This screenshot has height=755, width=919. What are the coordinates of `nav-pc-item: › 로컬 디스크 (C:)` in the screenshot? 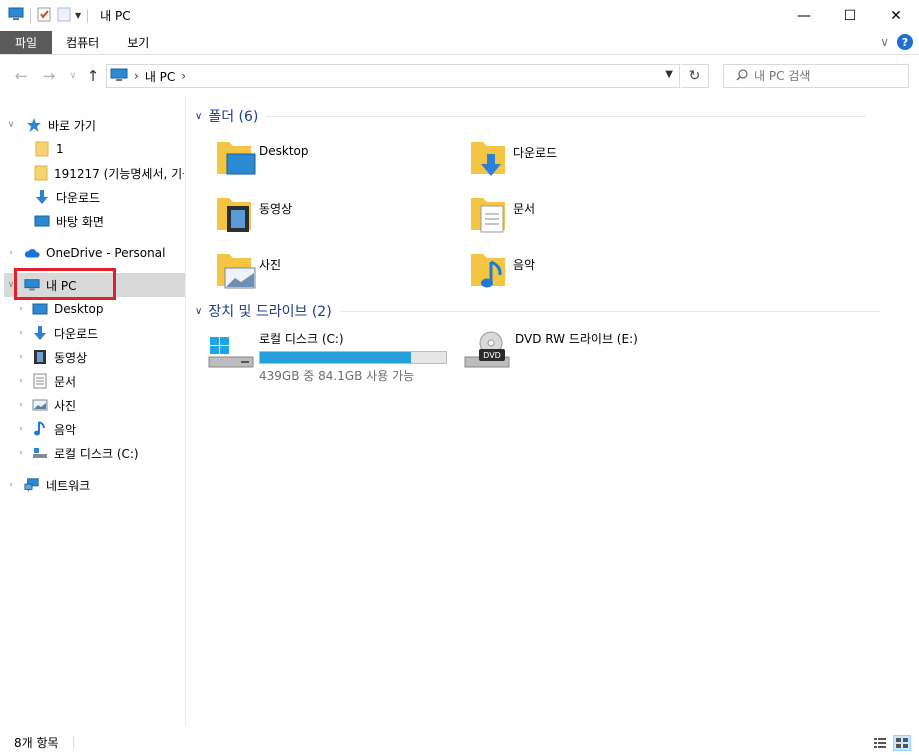 It's located at (99, 453).